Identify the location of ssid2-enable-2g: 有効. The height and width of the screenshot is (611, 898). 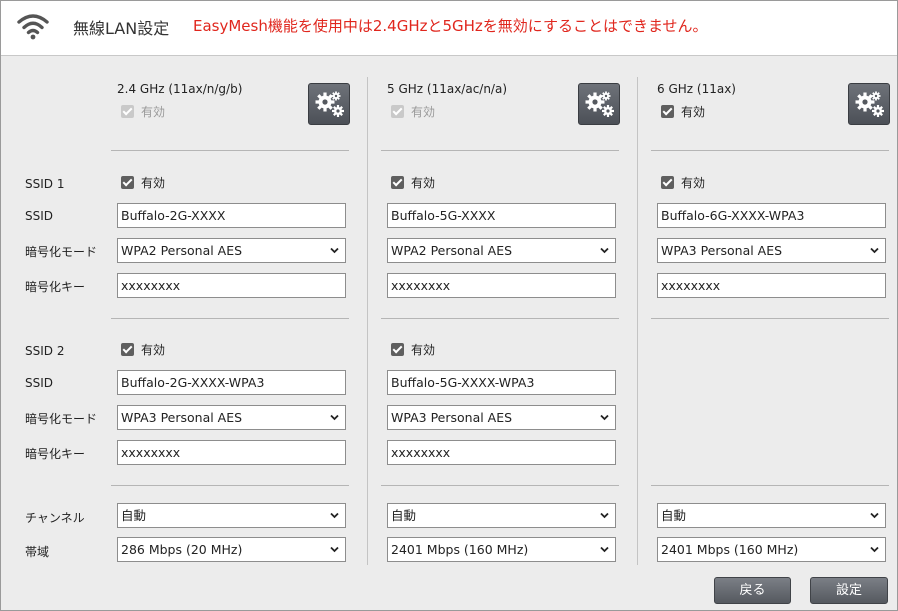
(143, 349).